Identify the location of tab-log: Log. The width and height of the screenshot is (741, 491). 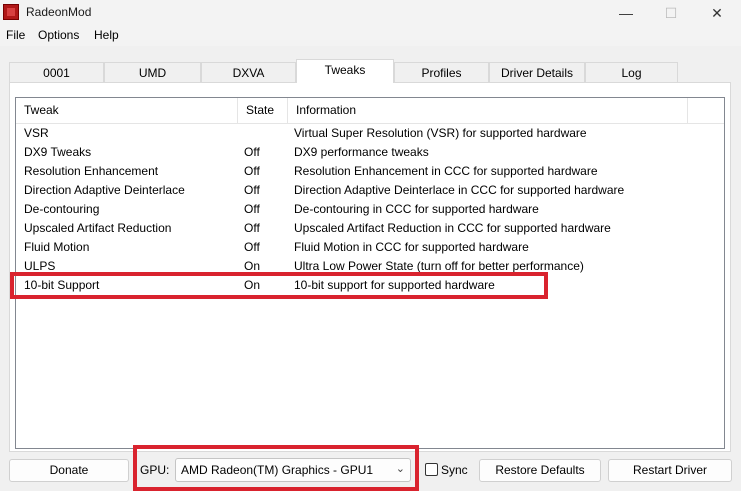
(631, 72).